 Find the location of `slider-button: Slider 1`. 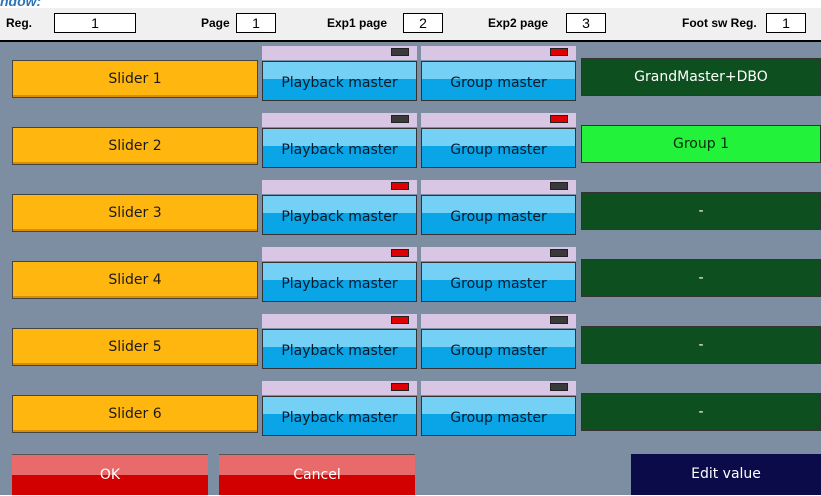

slider-button: Slider 1 is located at coordinates (135, 79).